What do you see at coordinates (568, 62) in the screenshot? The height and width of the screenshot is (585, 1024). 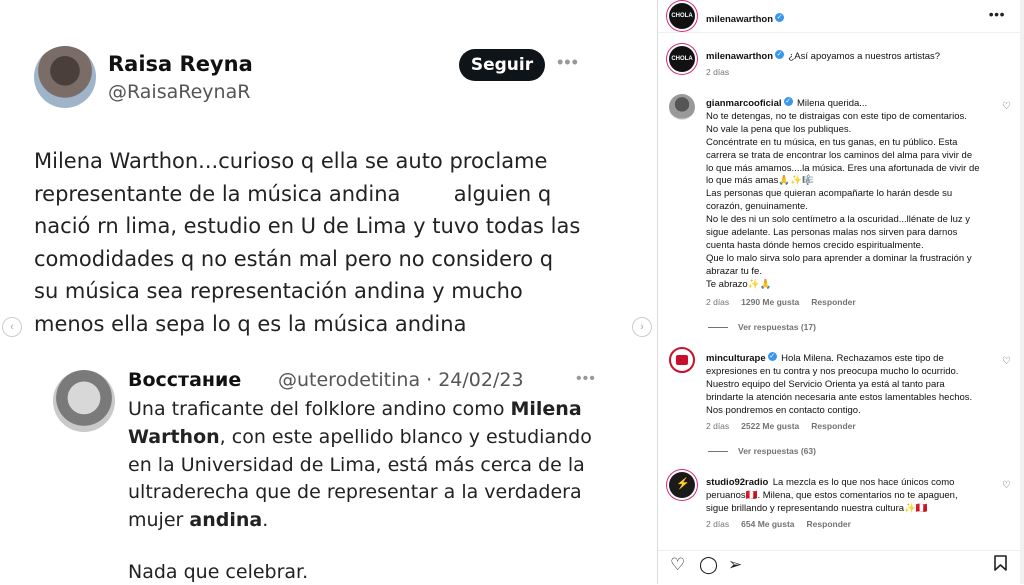 I see `ellipsis-icon: •••` at bounding box center [568, 62].